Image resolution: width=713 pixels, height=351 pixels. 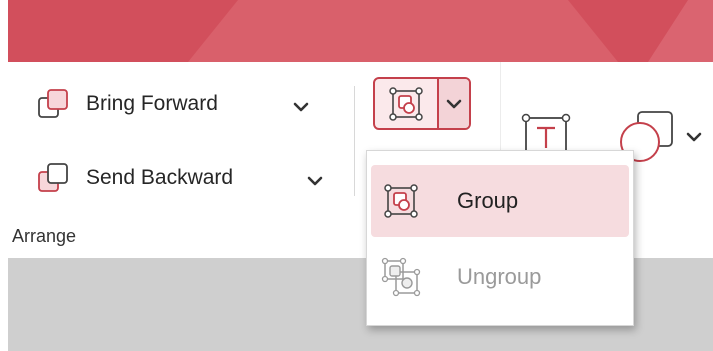 I want to click on bring-forward-button: Bring Forward, so click(x=127, y=104).